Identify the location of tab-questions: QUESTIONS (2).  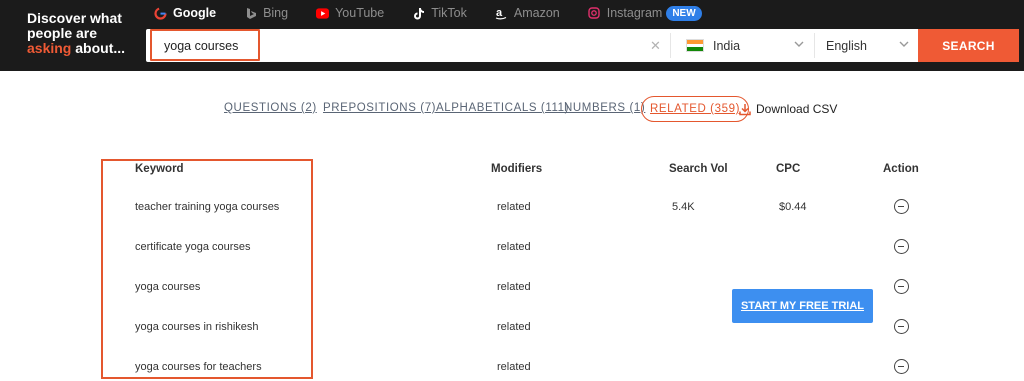
(270, 108).